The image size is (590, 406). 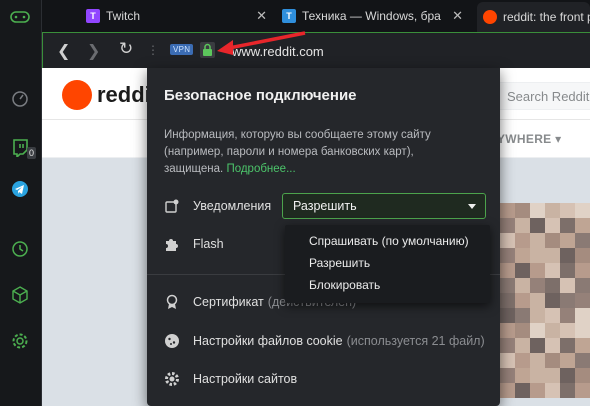 What do you see at coordinates (93, 51) in the screenshot?
I see `forward-icon: ❯` at bounding box center [93, 51].